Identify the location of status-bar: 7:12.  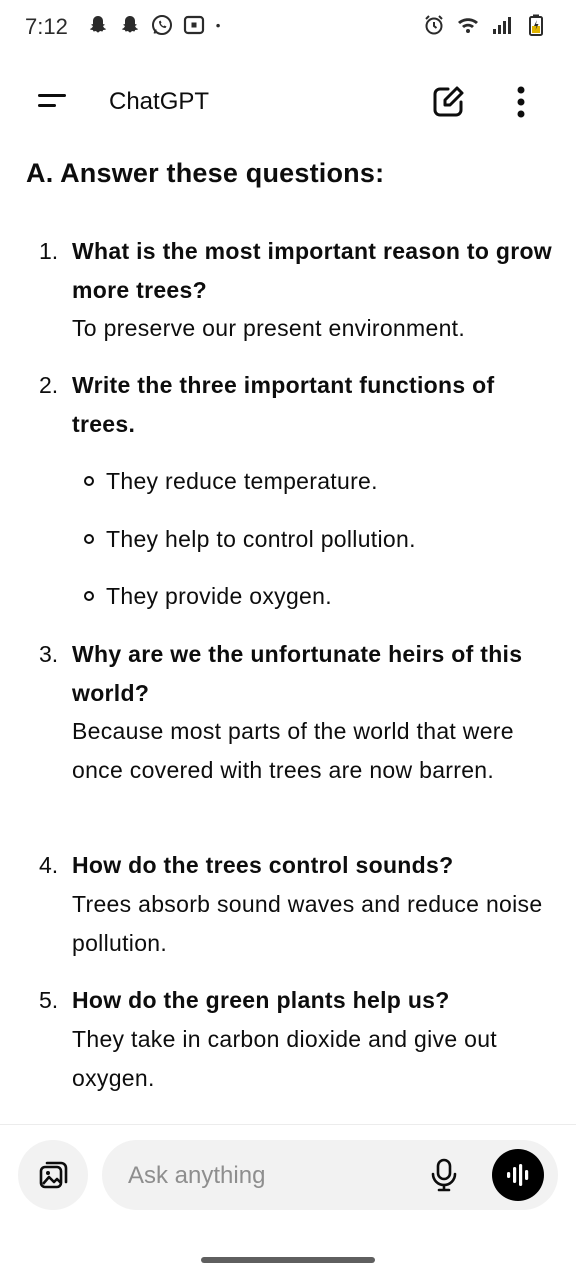
(288, 26).